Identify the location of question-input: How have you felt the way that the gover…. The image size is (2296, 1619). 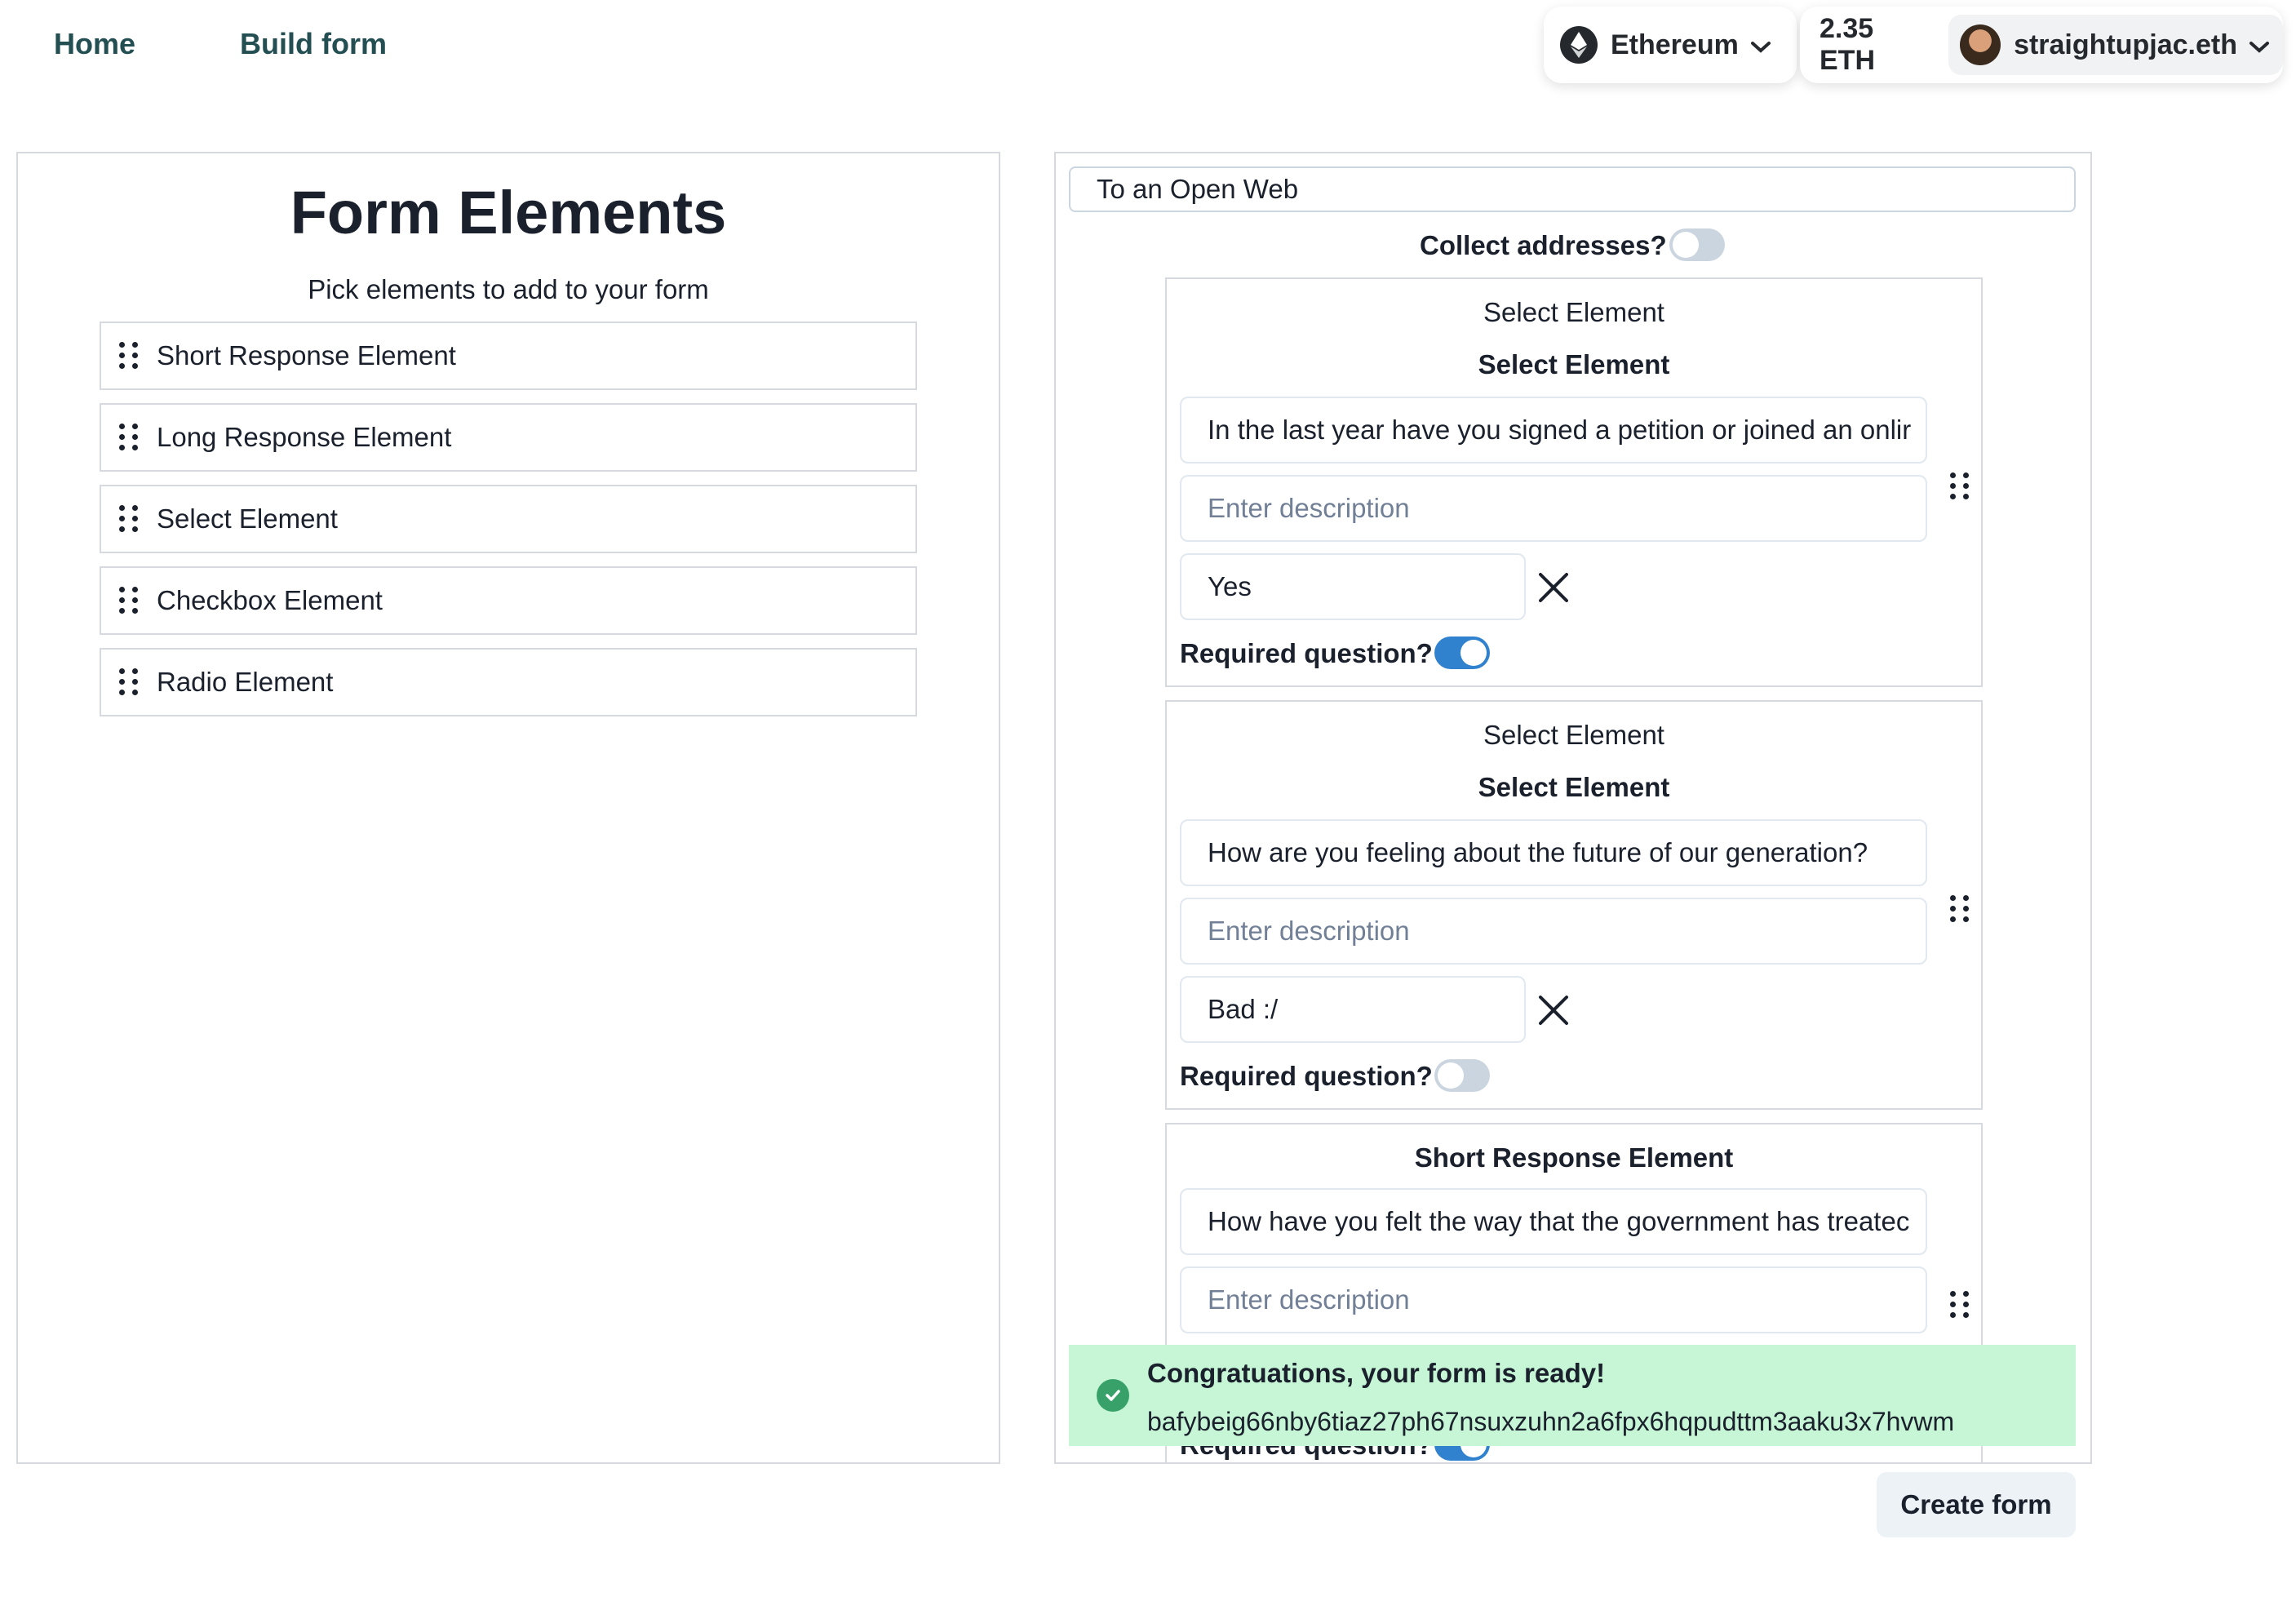
(1553, 1221).